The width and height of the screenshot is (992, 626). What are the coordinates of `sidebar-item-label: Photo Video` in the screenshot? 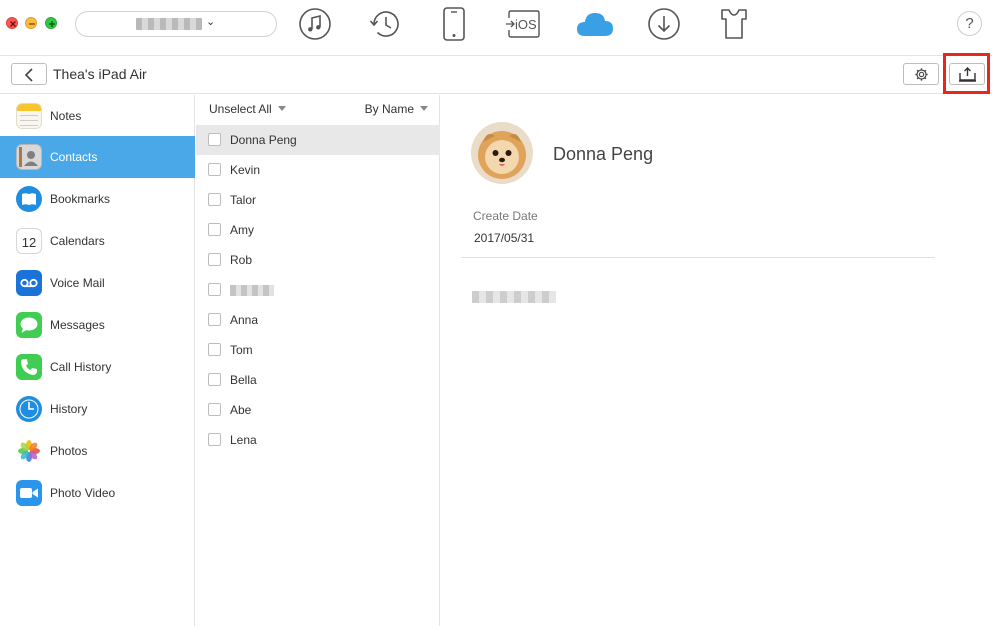 It's located at (83, 493).